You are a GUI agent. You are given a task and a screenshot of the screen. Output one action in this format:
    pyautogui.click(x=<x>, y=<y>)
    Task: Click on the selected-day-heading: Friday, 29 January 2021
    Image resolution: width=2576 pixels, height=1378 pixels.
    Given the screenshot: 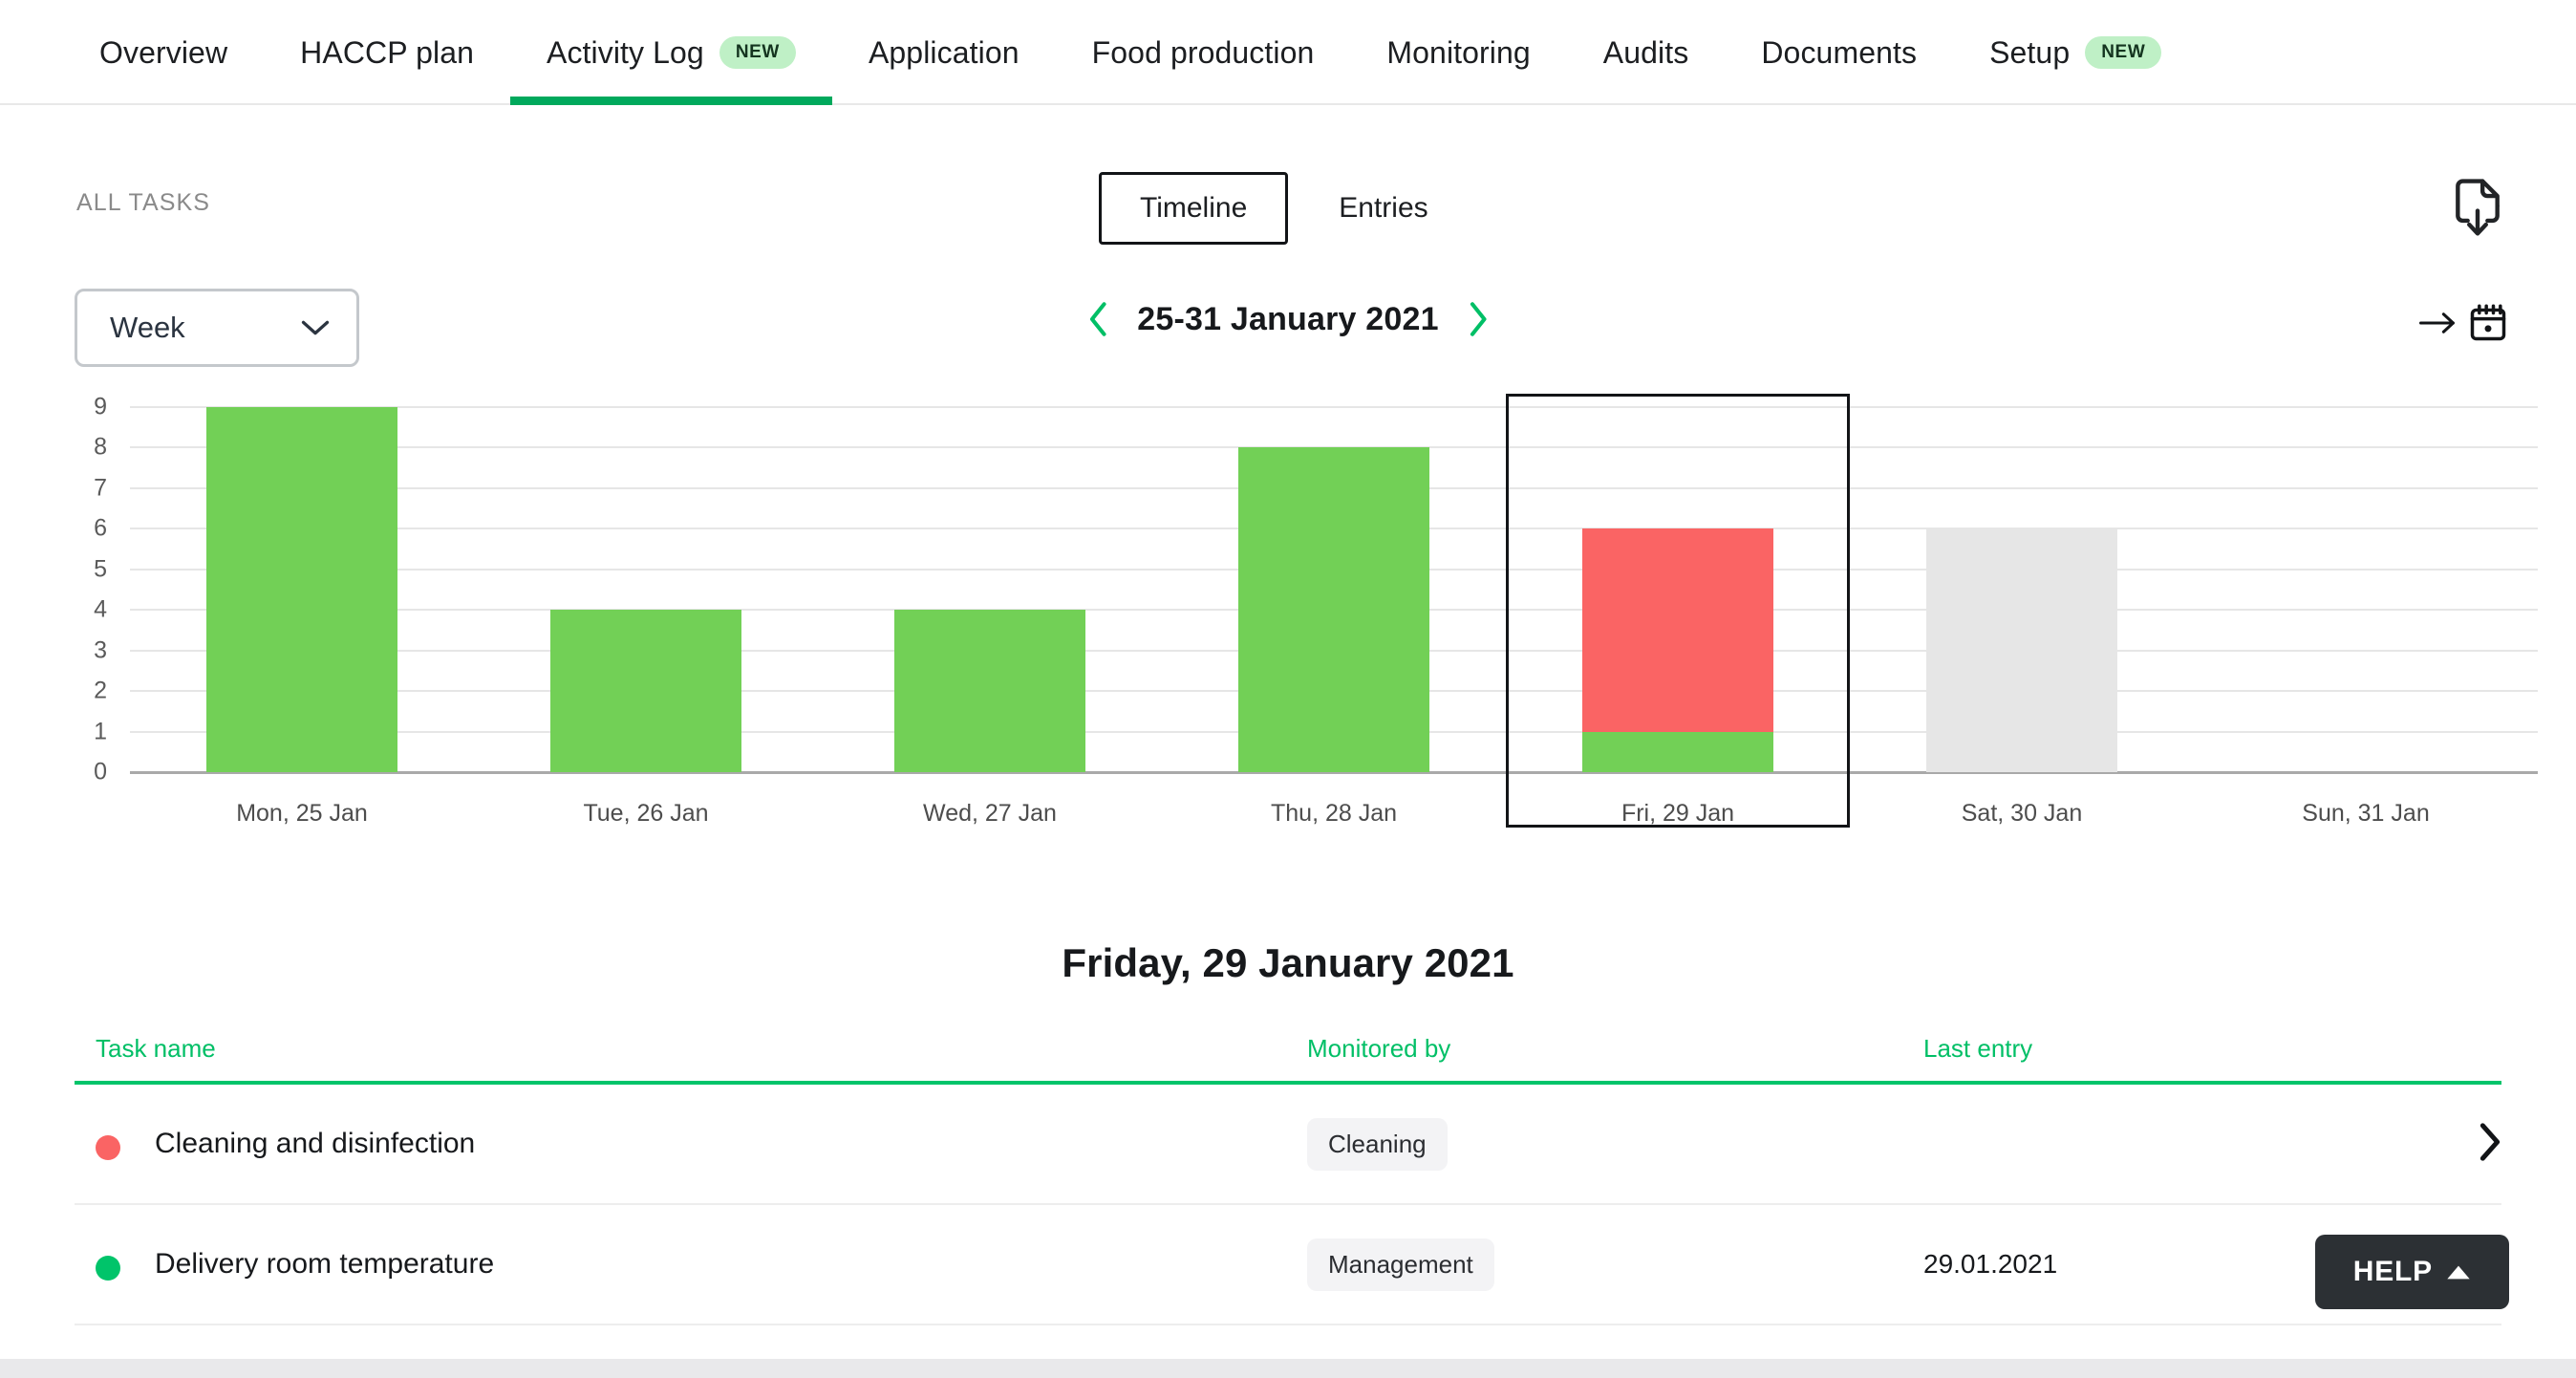 What is the action you would take?
    pyautogui.click(x=1288, y=962)
    